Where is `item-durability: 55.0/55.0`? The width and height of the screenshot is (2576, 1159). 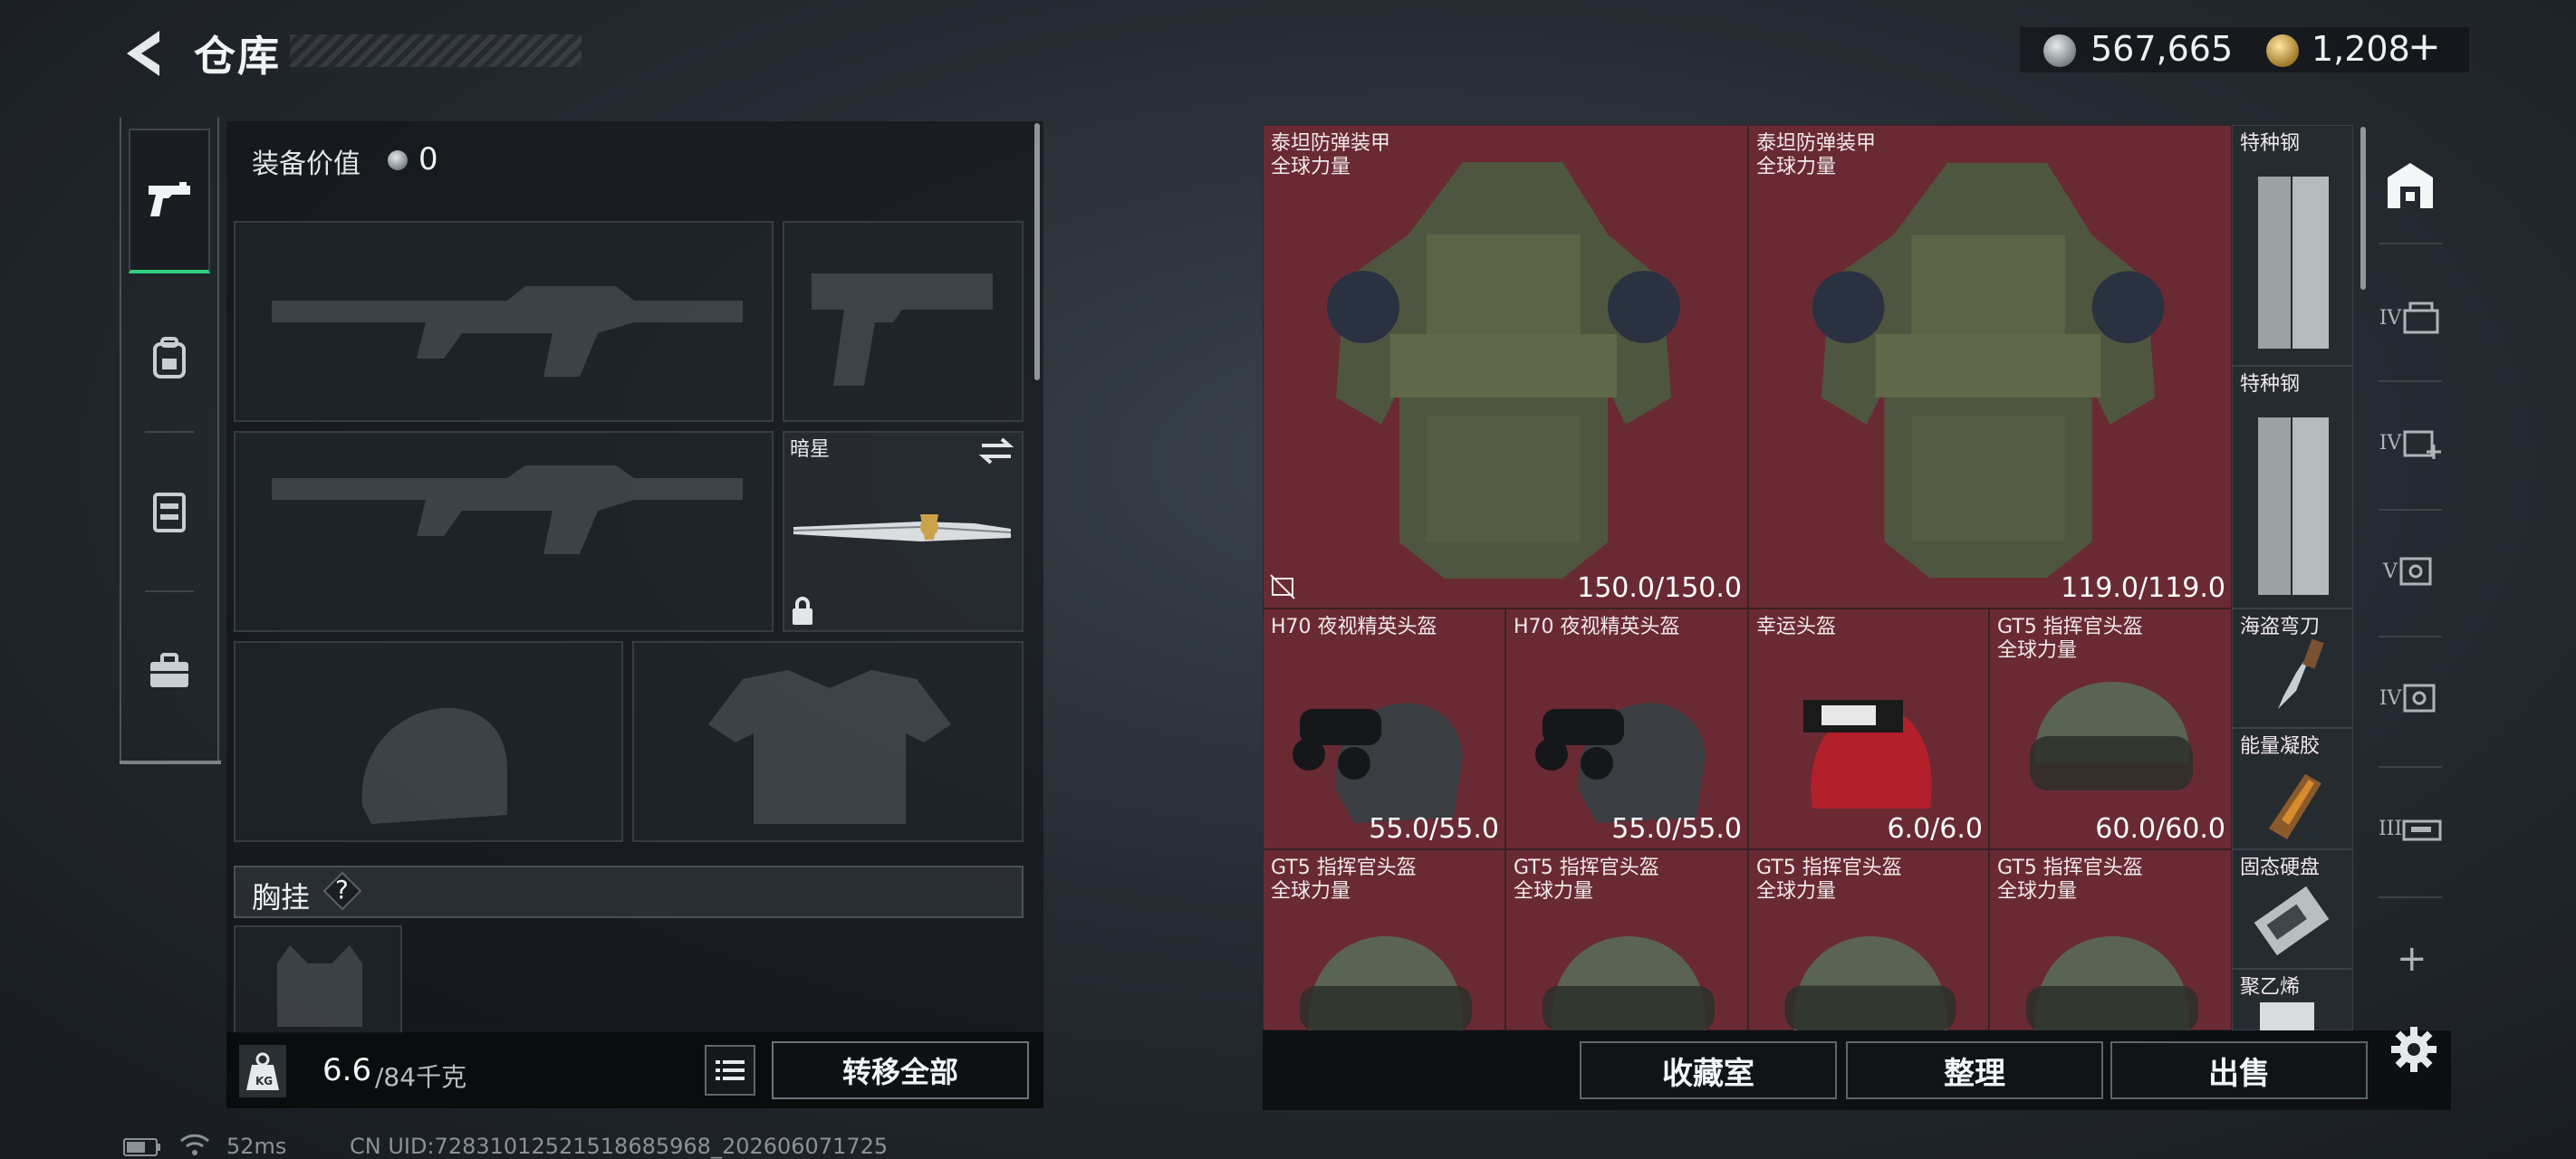 item-durability: 55.0/55.0 is located at coordinates (1676, 829).